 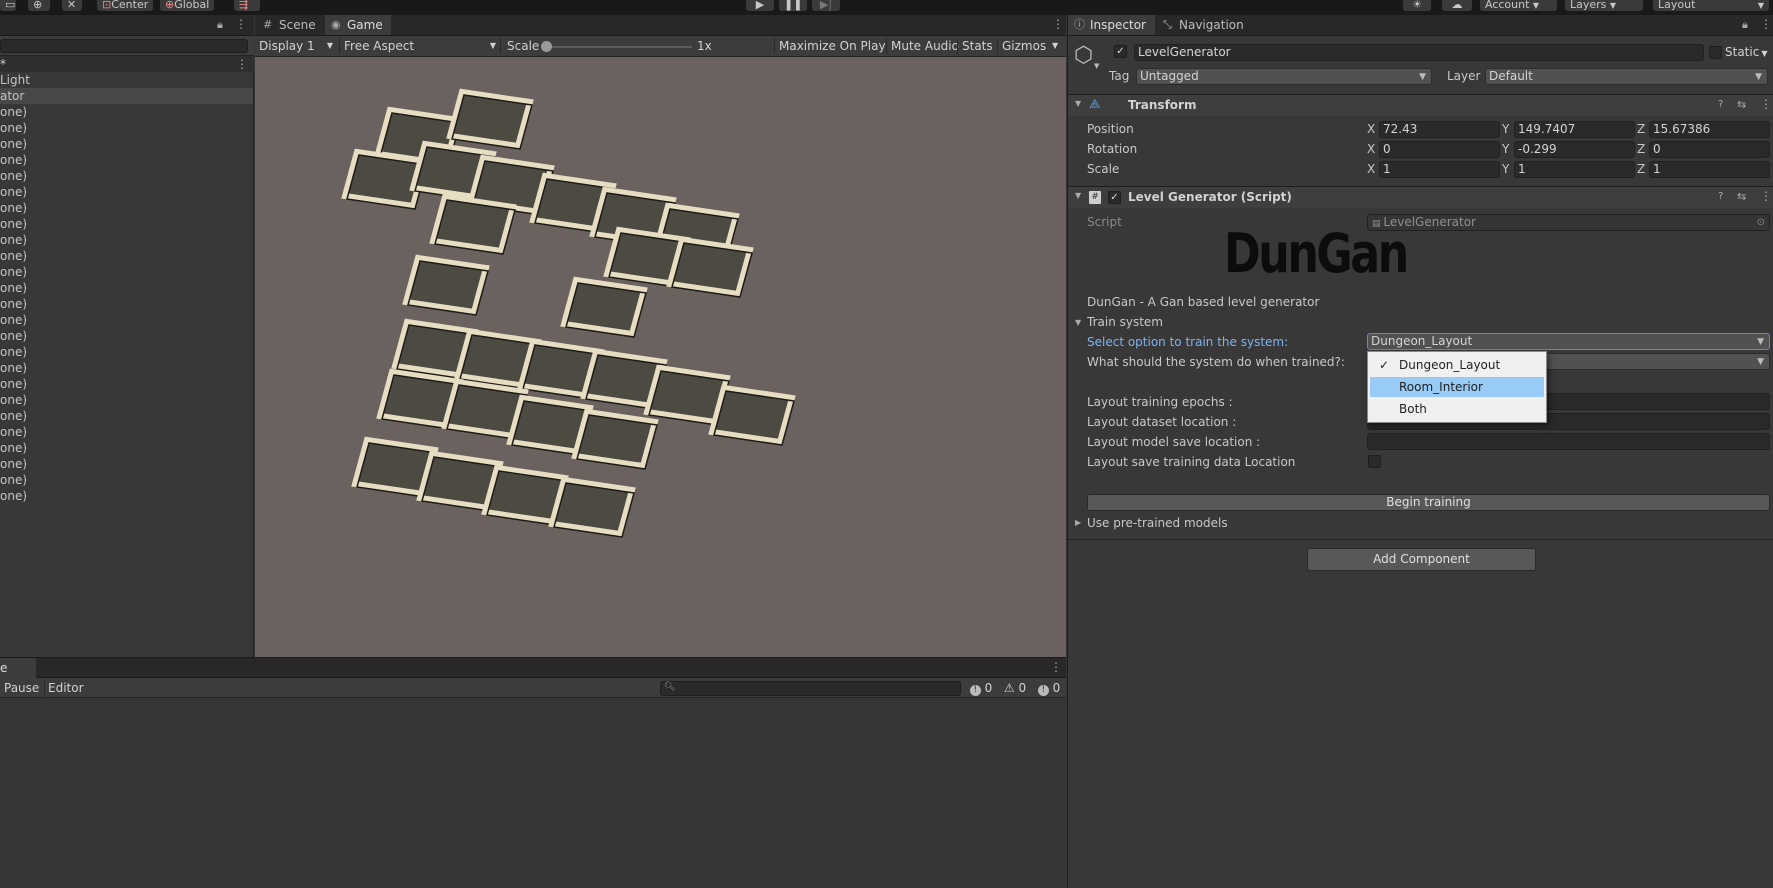 What do you see at coordinates (760, 5) in the screenshot?
I see `play-button: ▶` at bounding box center [760, 5].